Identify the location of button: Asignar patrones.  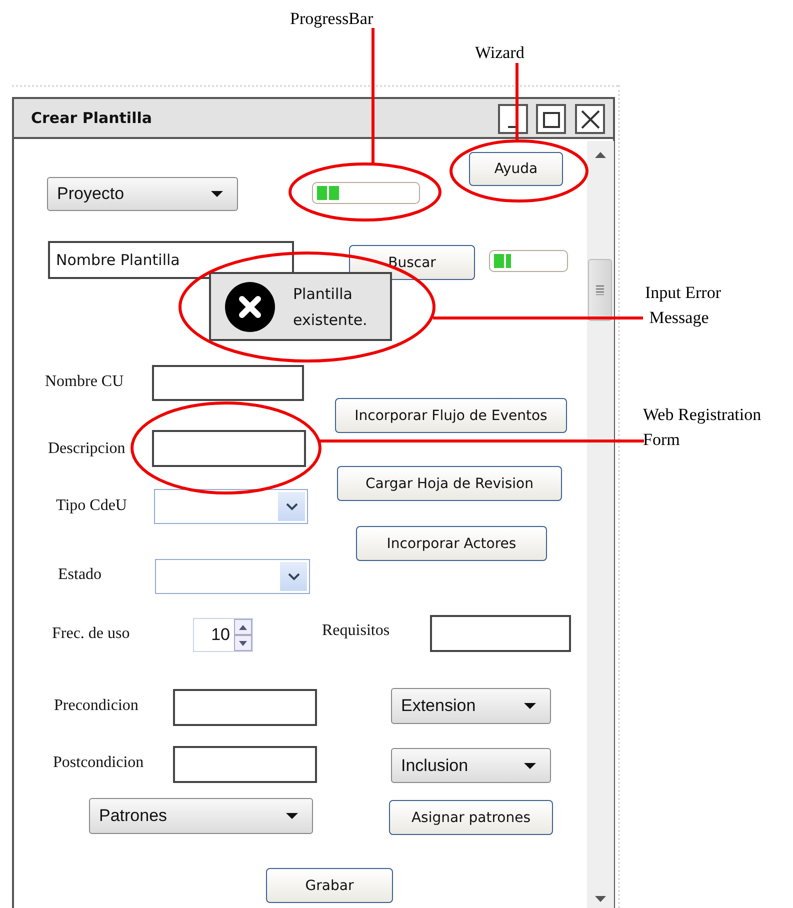
(471, 817).